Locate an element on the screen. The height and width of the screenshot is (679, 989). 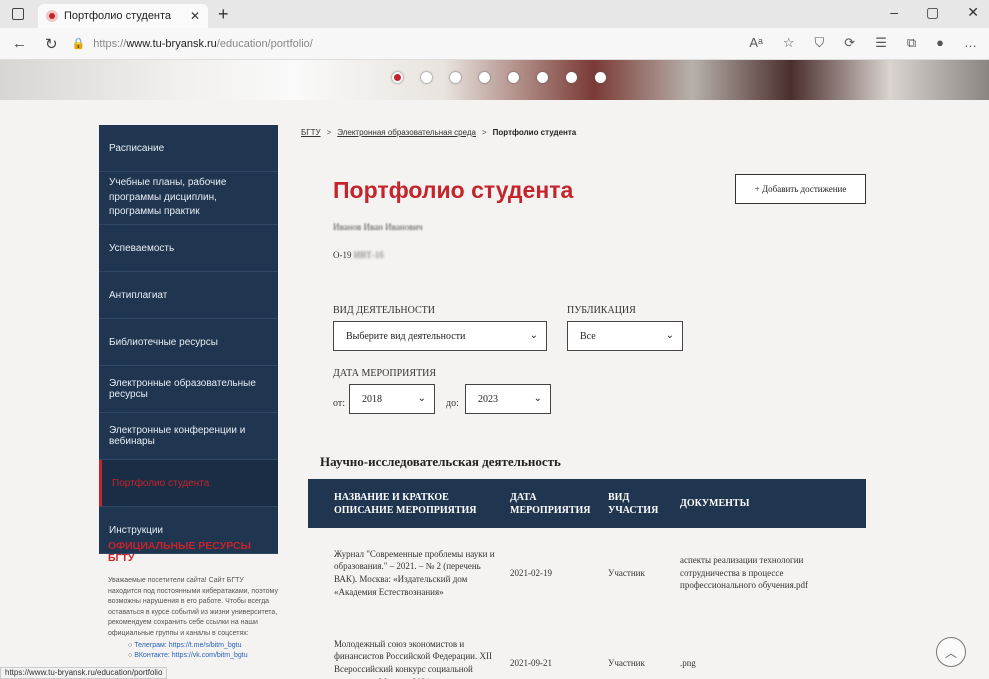
tab-title: Портфолио студента is located at coordinates (118, 16).